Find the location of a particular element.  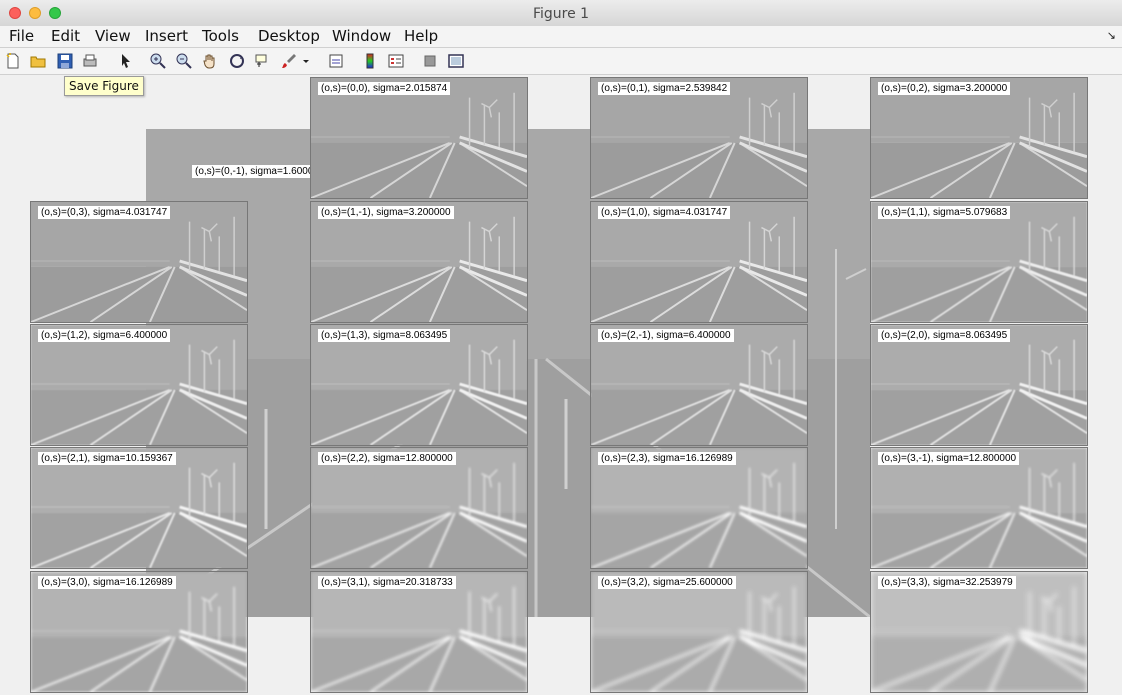

menu-insert: Insert is located at coordinates (166, 36).